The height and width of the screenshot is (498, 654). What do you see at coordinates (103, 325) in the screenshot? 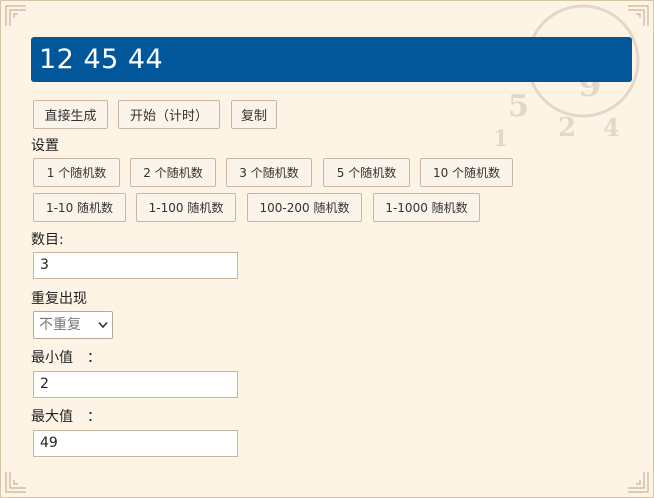
I see `chevron-down-icon` at bounding box center [103, 325].